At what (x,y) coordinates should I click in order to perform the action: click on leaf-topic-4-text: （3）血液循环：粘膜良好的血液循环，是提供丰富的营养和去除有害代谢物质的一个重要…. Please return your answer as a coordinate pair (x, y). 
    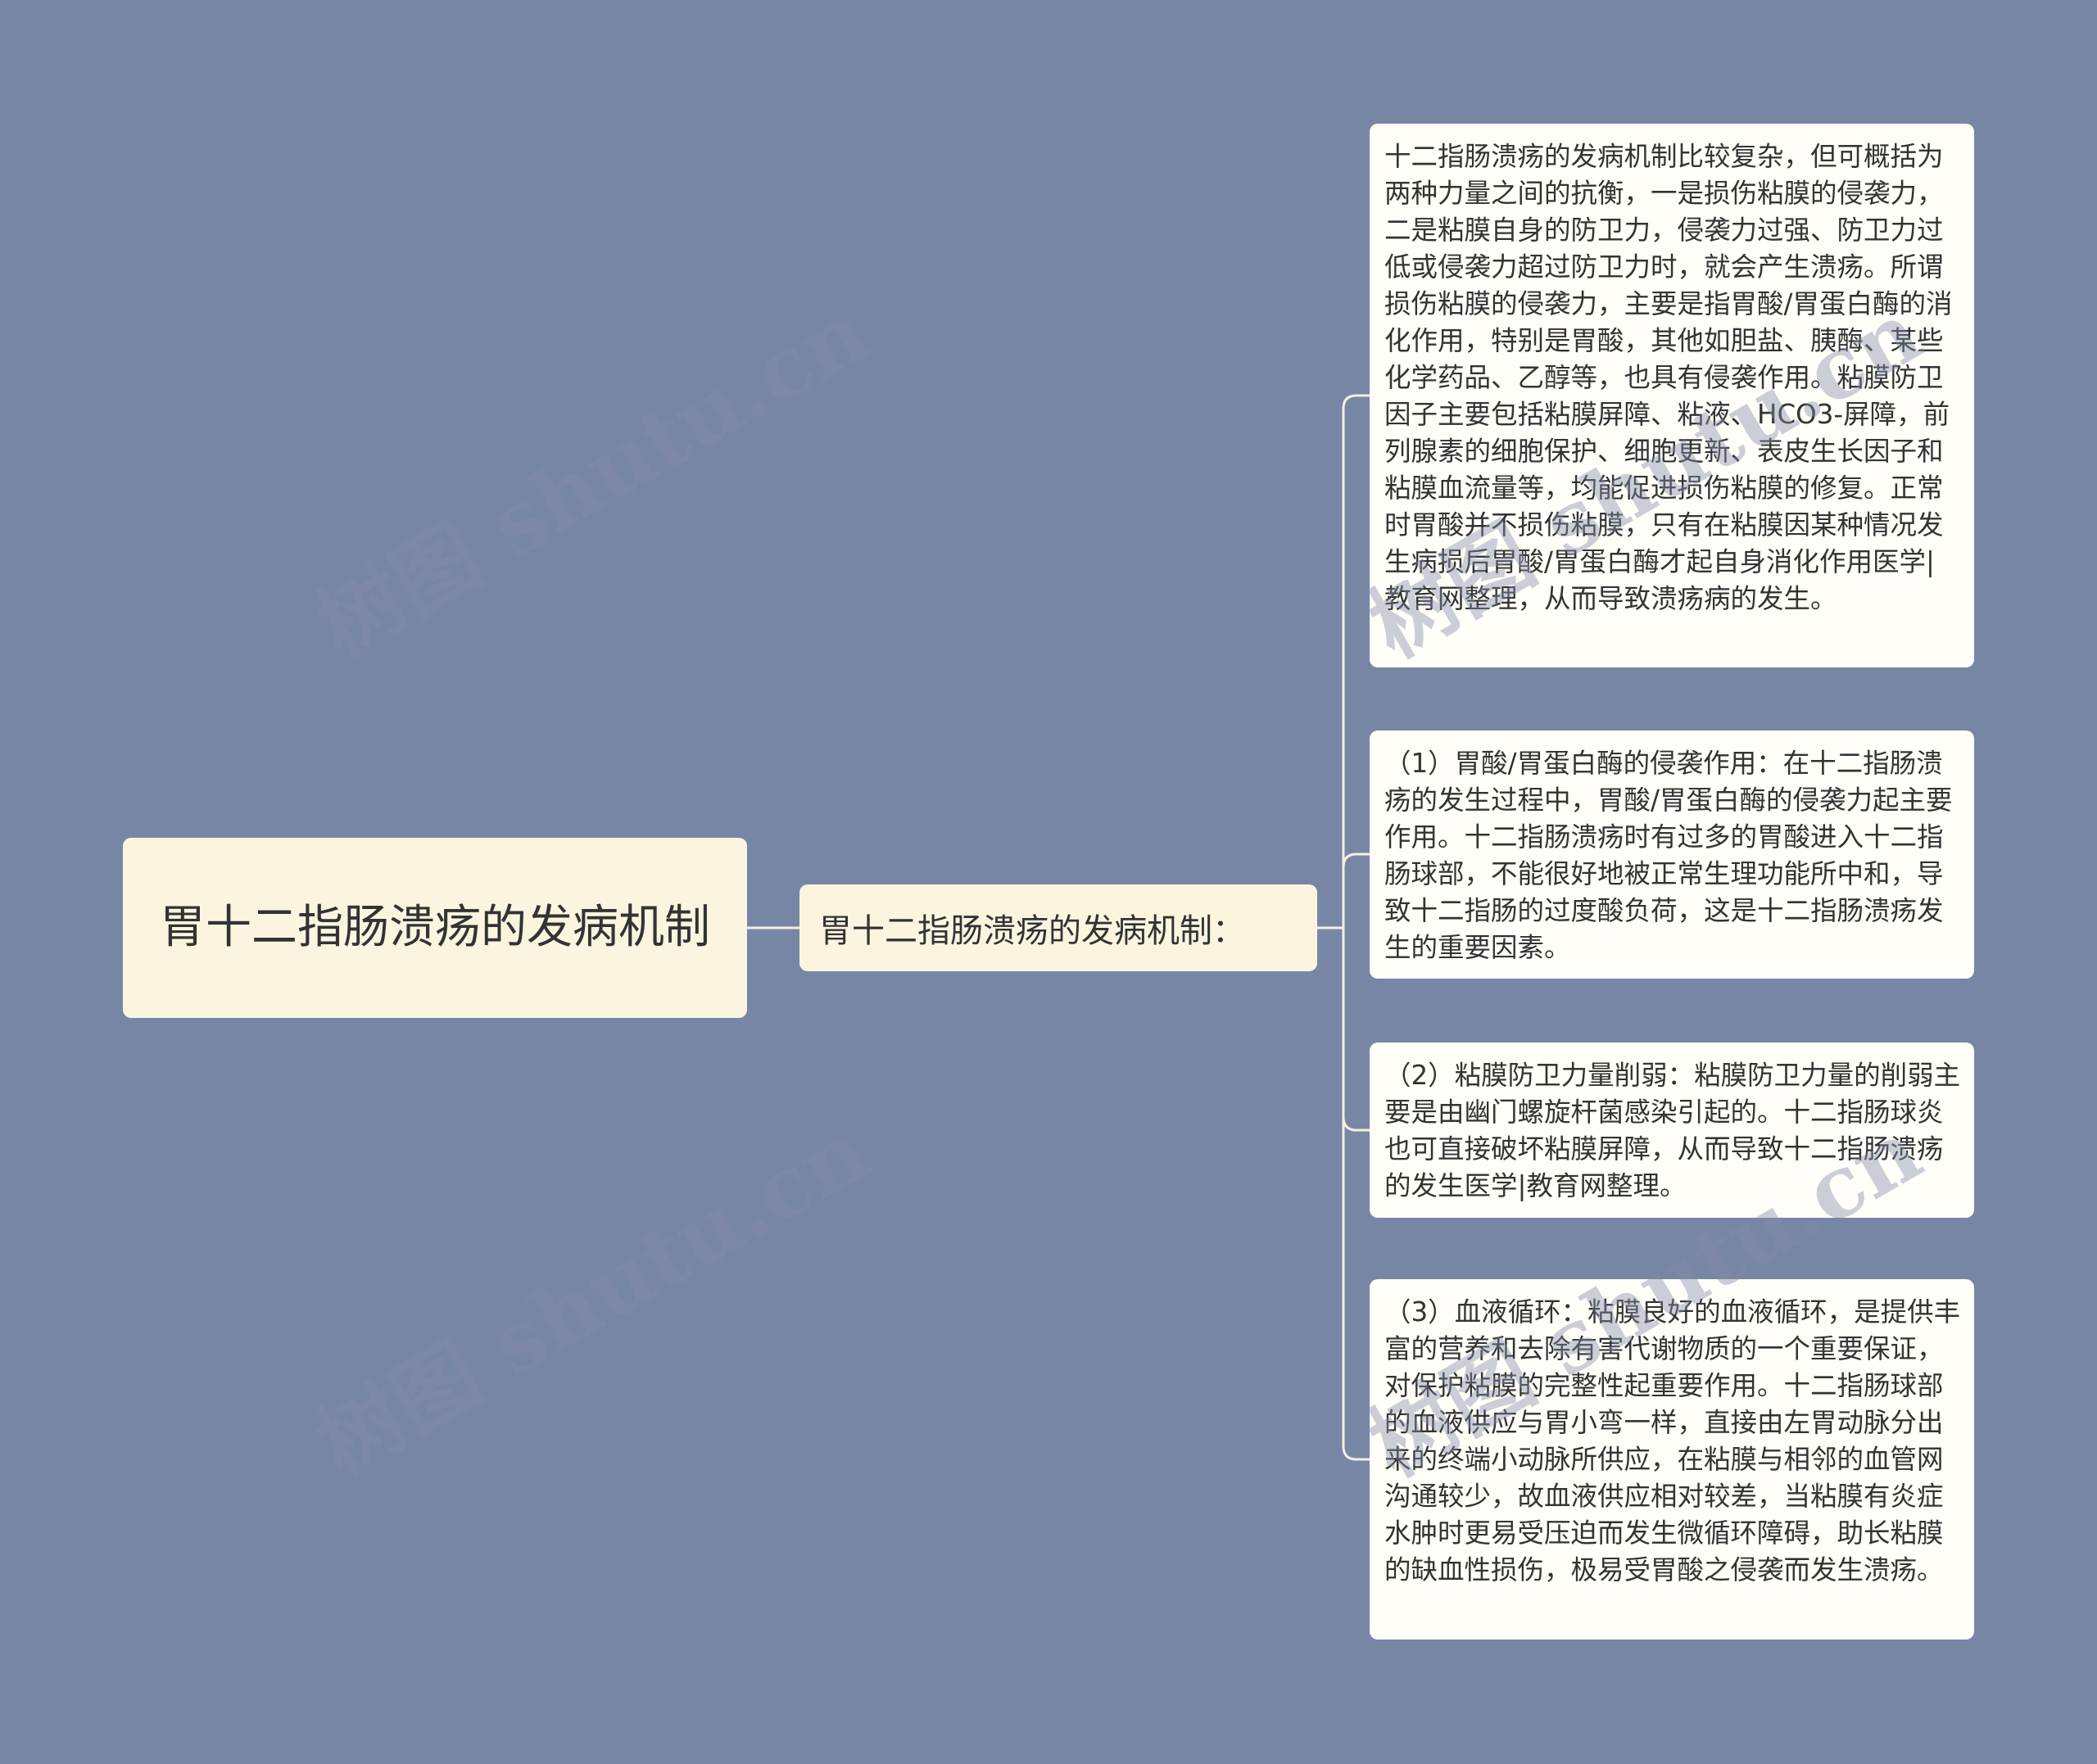
    Looking at the image, I should click on (1672, 1440).